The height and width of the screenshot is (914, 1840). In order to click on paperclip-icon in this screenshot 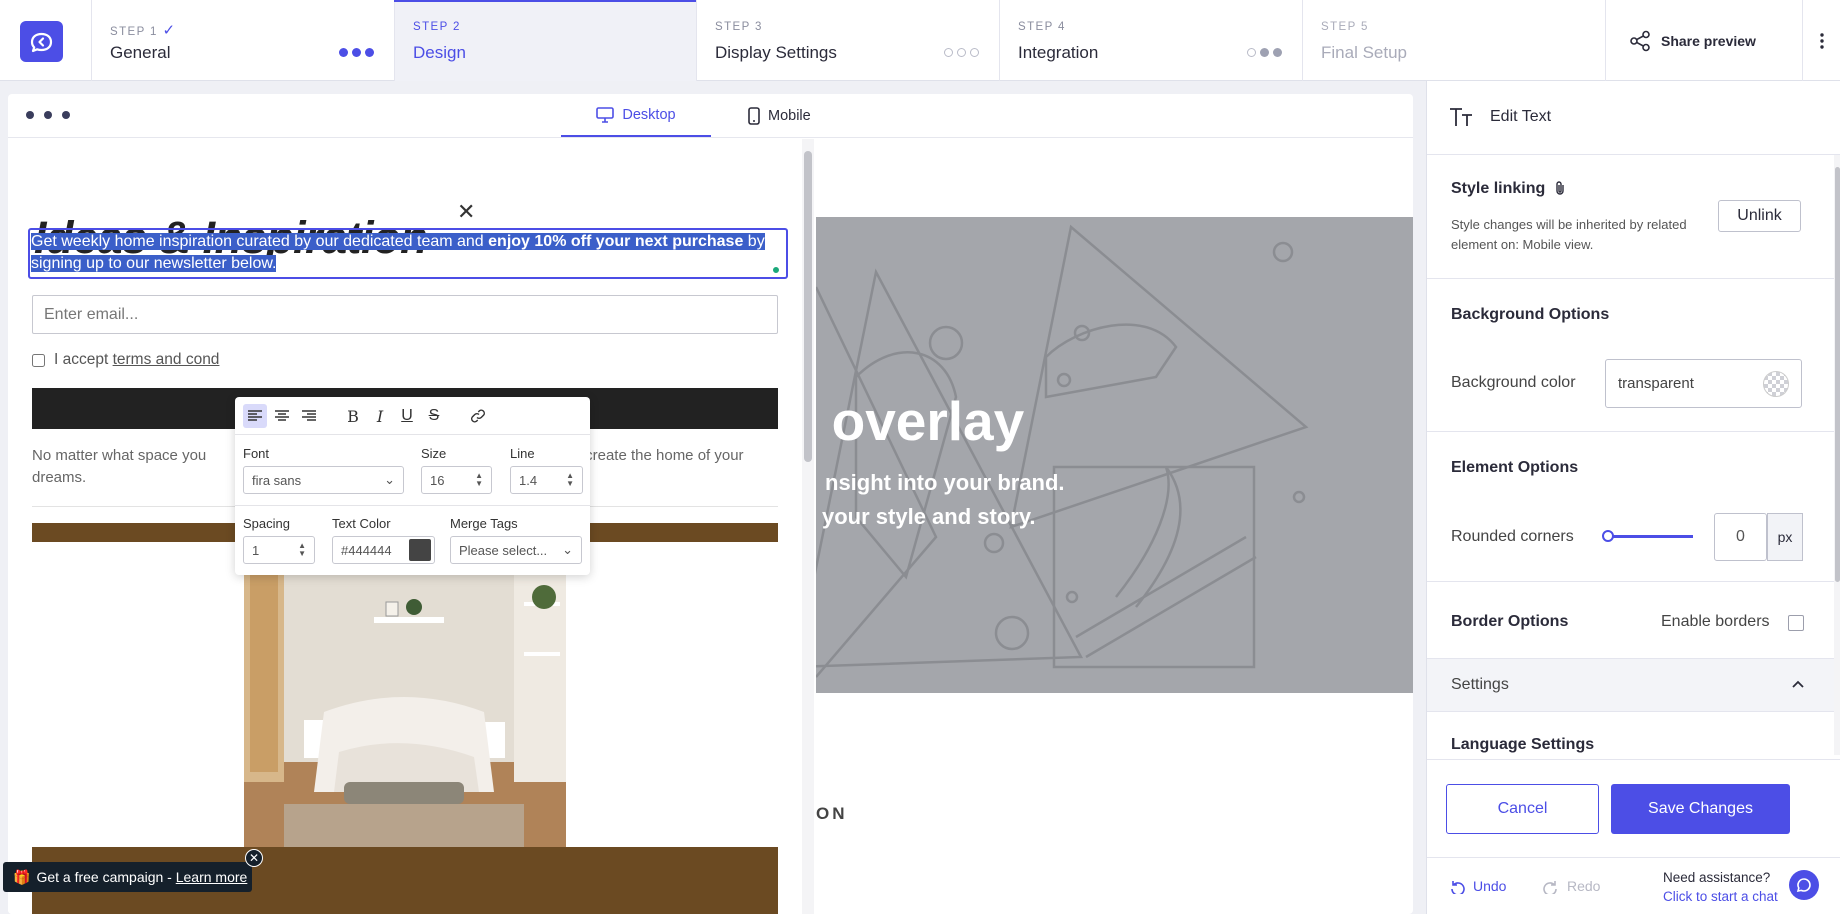, I will do `click(1560, 188)`.